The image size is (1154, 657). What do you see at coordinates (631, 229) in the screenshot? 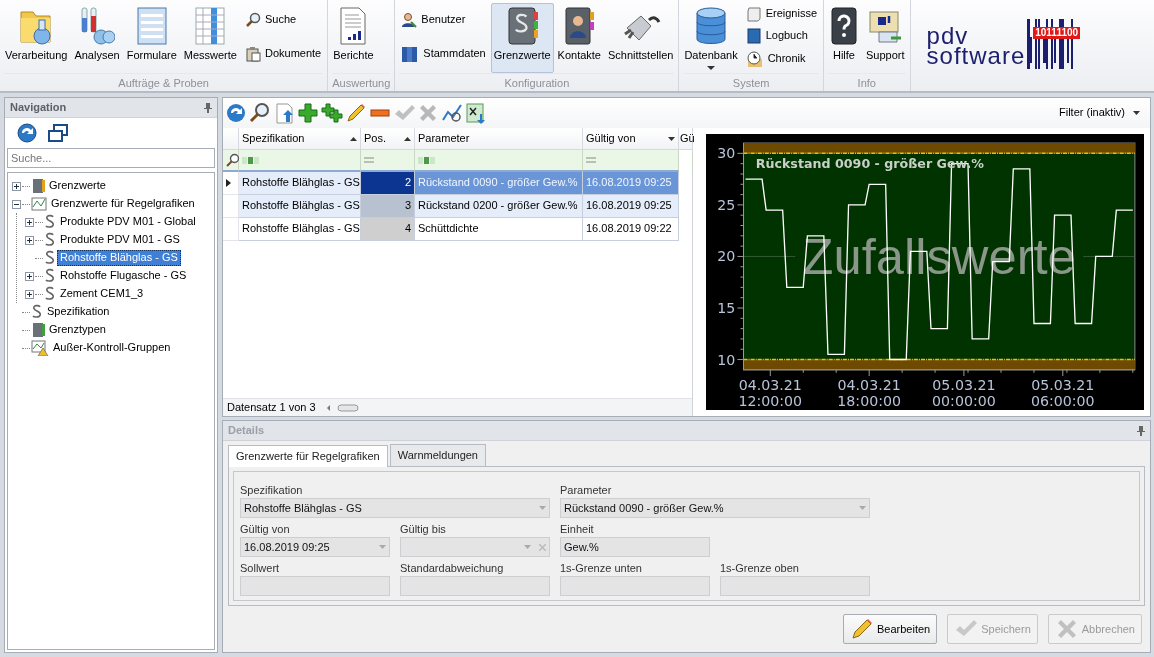
I see `table-cell: 16.08.2019 09:22` at bounding box center [631, 229].